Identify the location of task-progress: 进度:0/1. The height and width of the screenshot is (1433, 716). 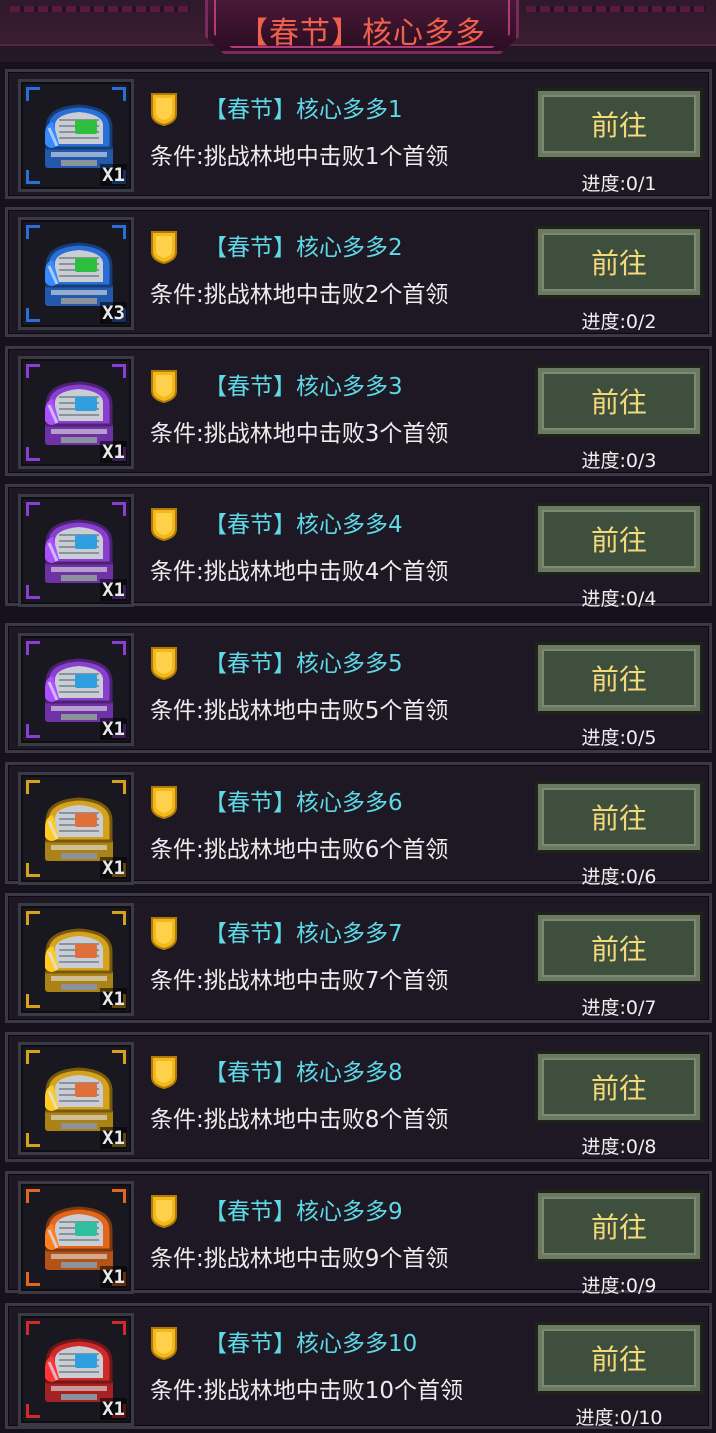
(619, 184).